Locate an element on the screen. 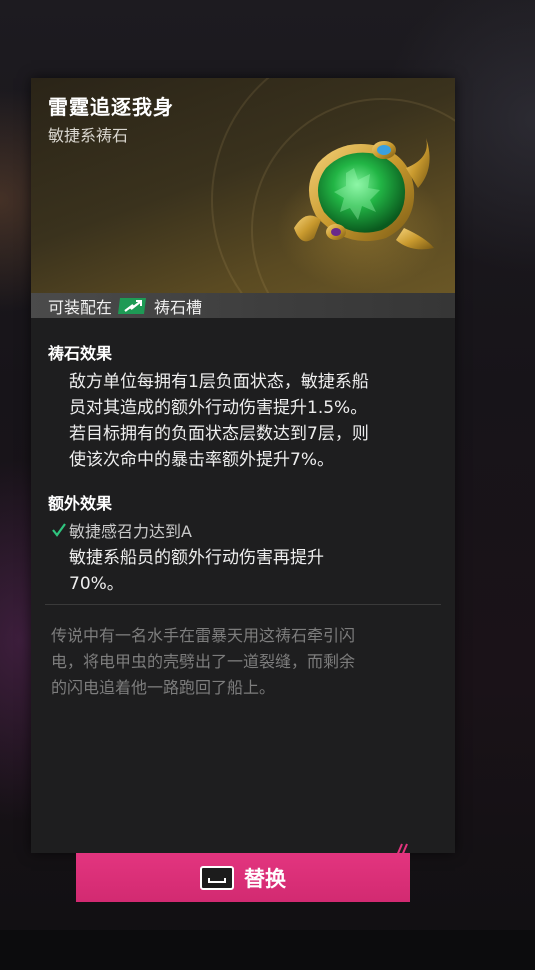  effect-line: 若目标拥有的负面状态层数达到7层，则 is located at coordinates (219, 434).